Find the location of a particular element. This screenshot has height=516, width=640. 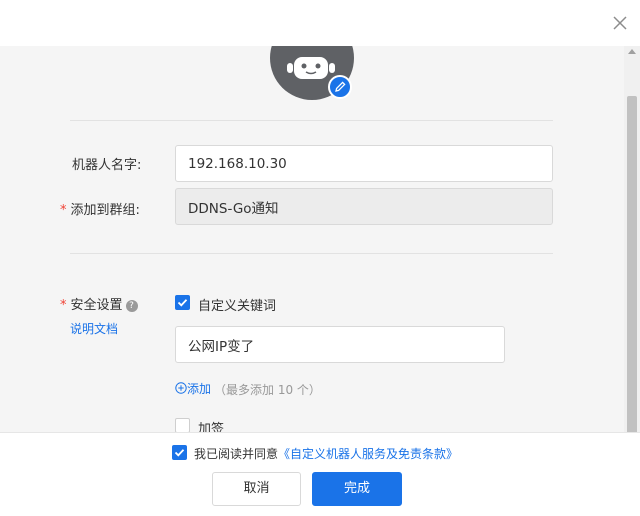

scrollbar is located at coordinates (632, 241).